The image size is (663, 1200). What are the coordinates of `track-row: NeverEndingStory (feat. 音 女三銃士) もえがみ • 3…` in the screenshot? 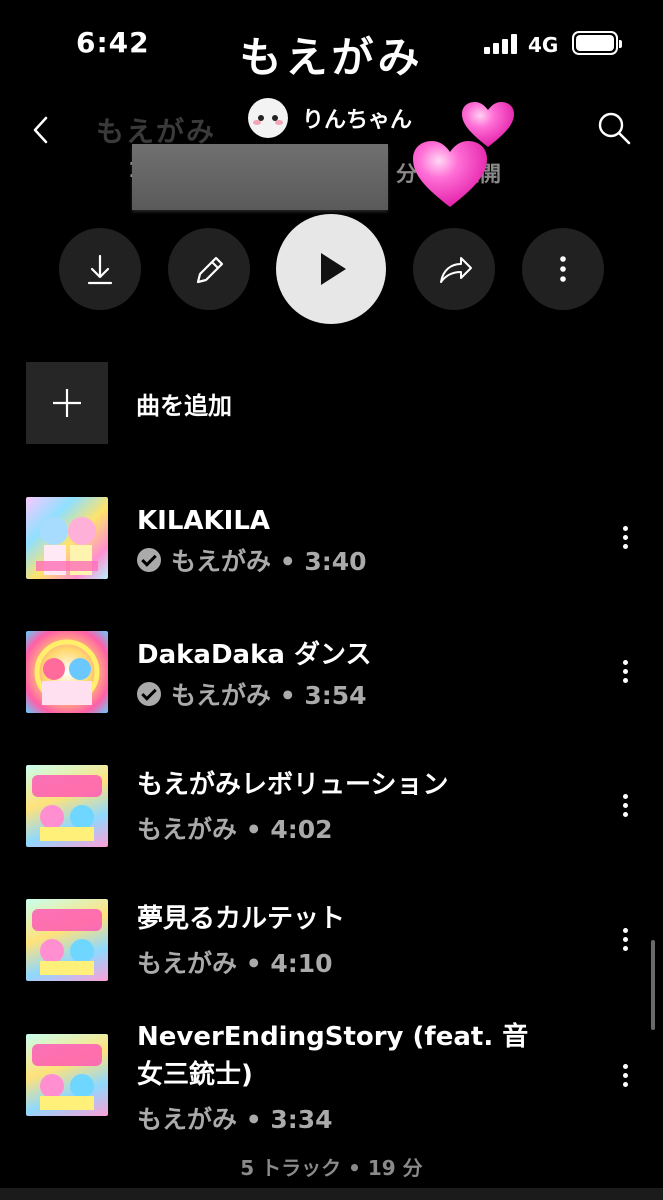 It's located at (331, 1081).